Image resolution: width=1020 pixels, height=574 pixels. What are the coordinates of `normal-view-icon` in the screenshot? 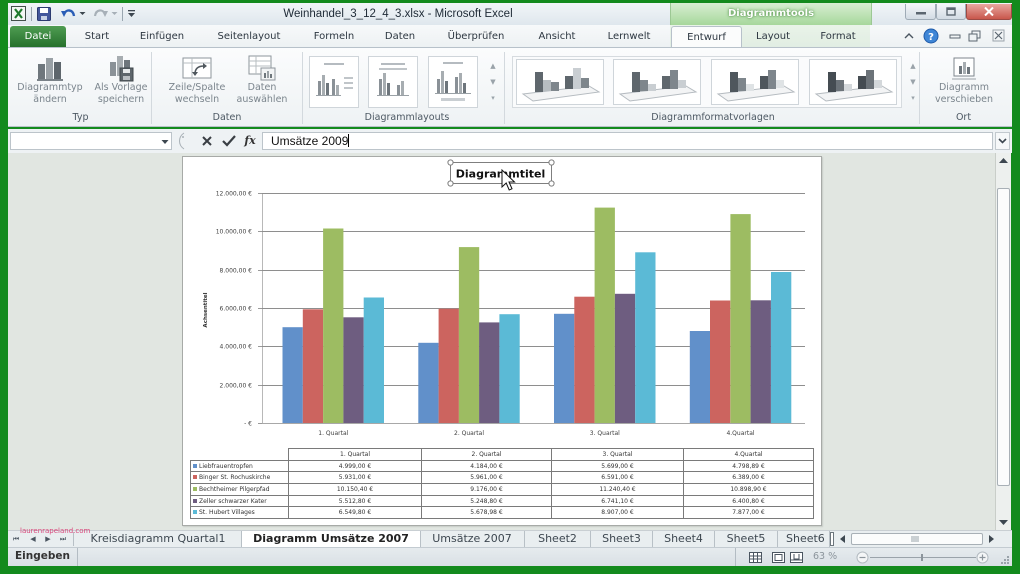 It's located at (755, 557).